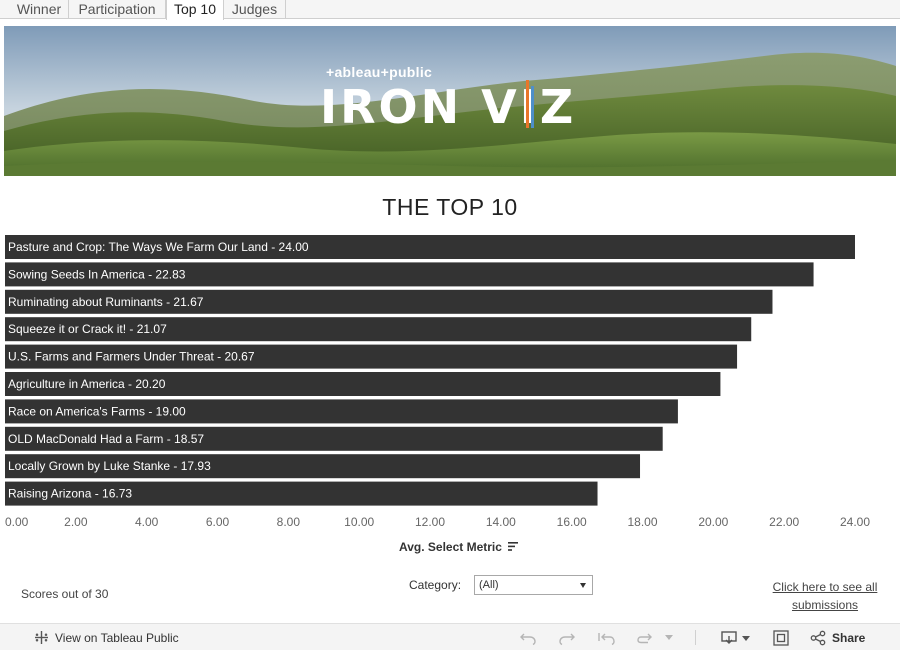  Describe the element at coordinates (450, 547) in the screenshot. I see `x-axis-label: Avg. Select Metric` at that location.